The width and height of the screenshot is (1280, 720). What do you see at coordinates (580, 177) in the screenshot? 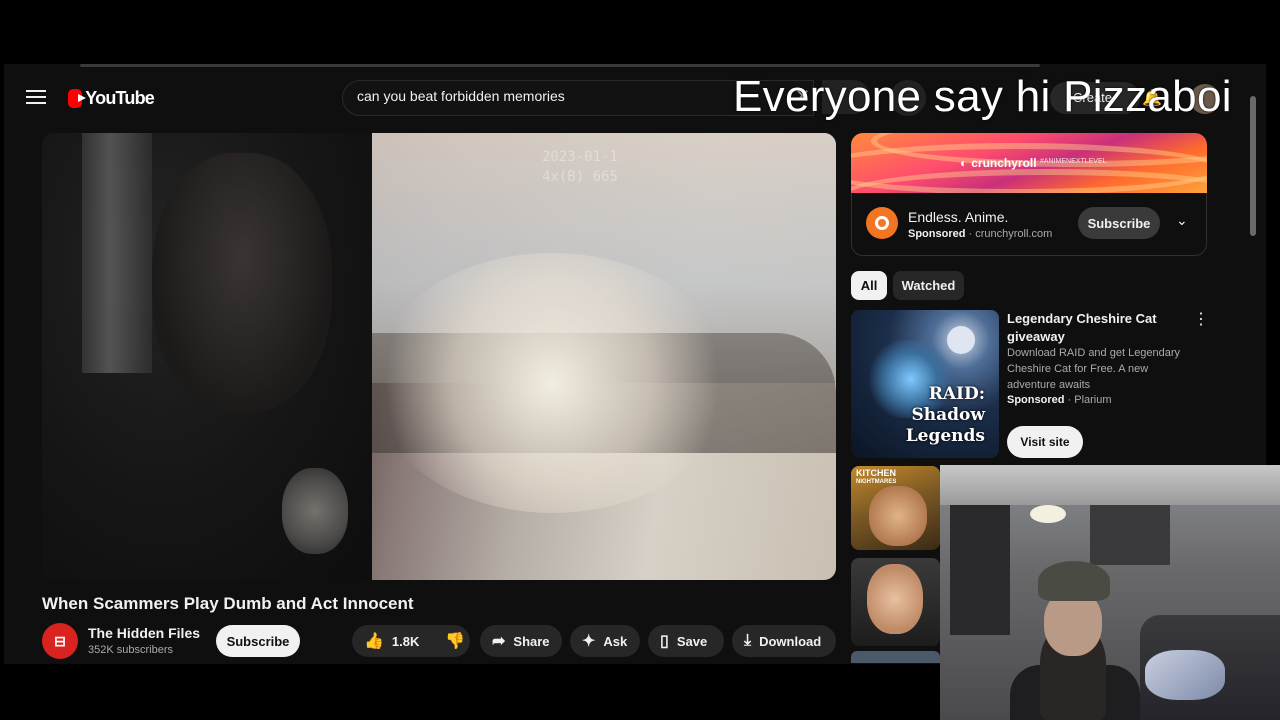
I see `timestamp-line-2: 4x(B) 665` at bounding box center [580, 177].